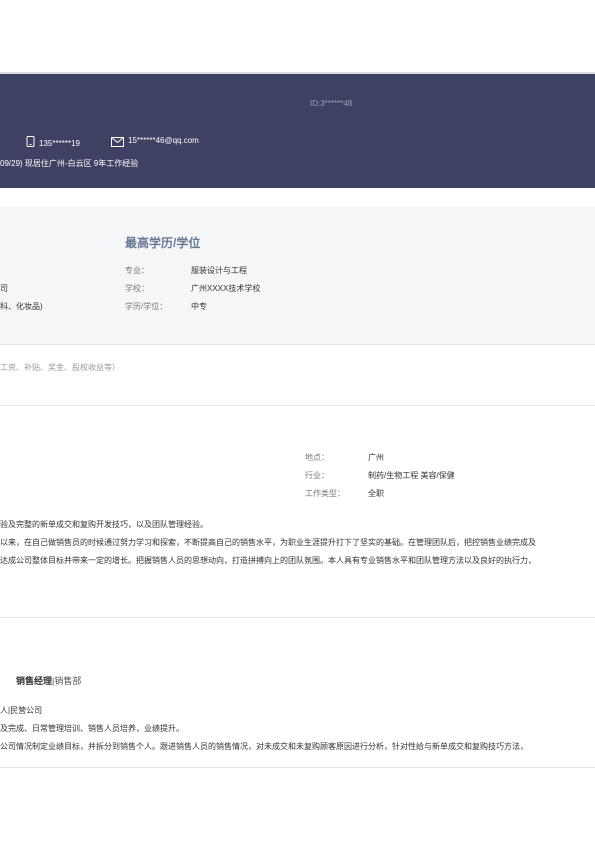 The width and height of the screenshot is (595, 842). What do you see at coordinates (117, 142) in the screenshot?
I see `mail-icon` at bounding box center [117, 142].